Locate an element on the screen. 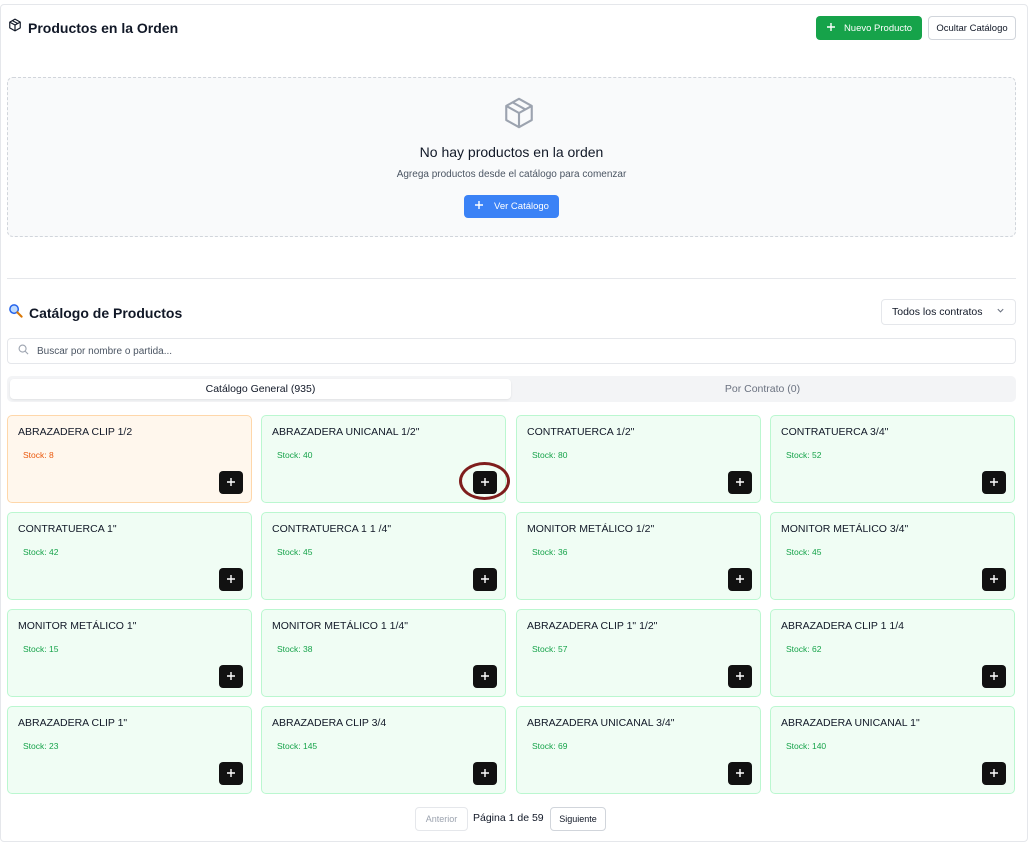 The width and height of the screenshot is (1035, 844). product-name: CONTRATUERCA 1" is located at coordinates (67, 529).